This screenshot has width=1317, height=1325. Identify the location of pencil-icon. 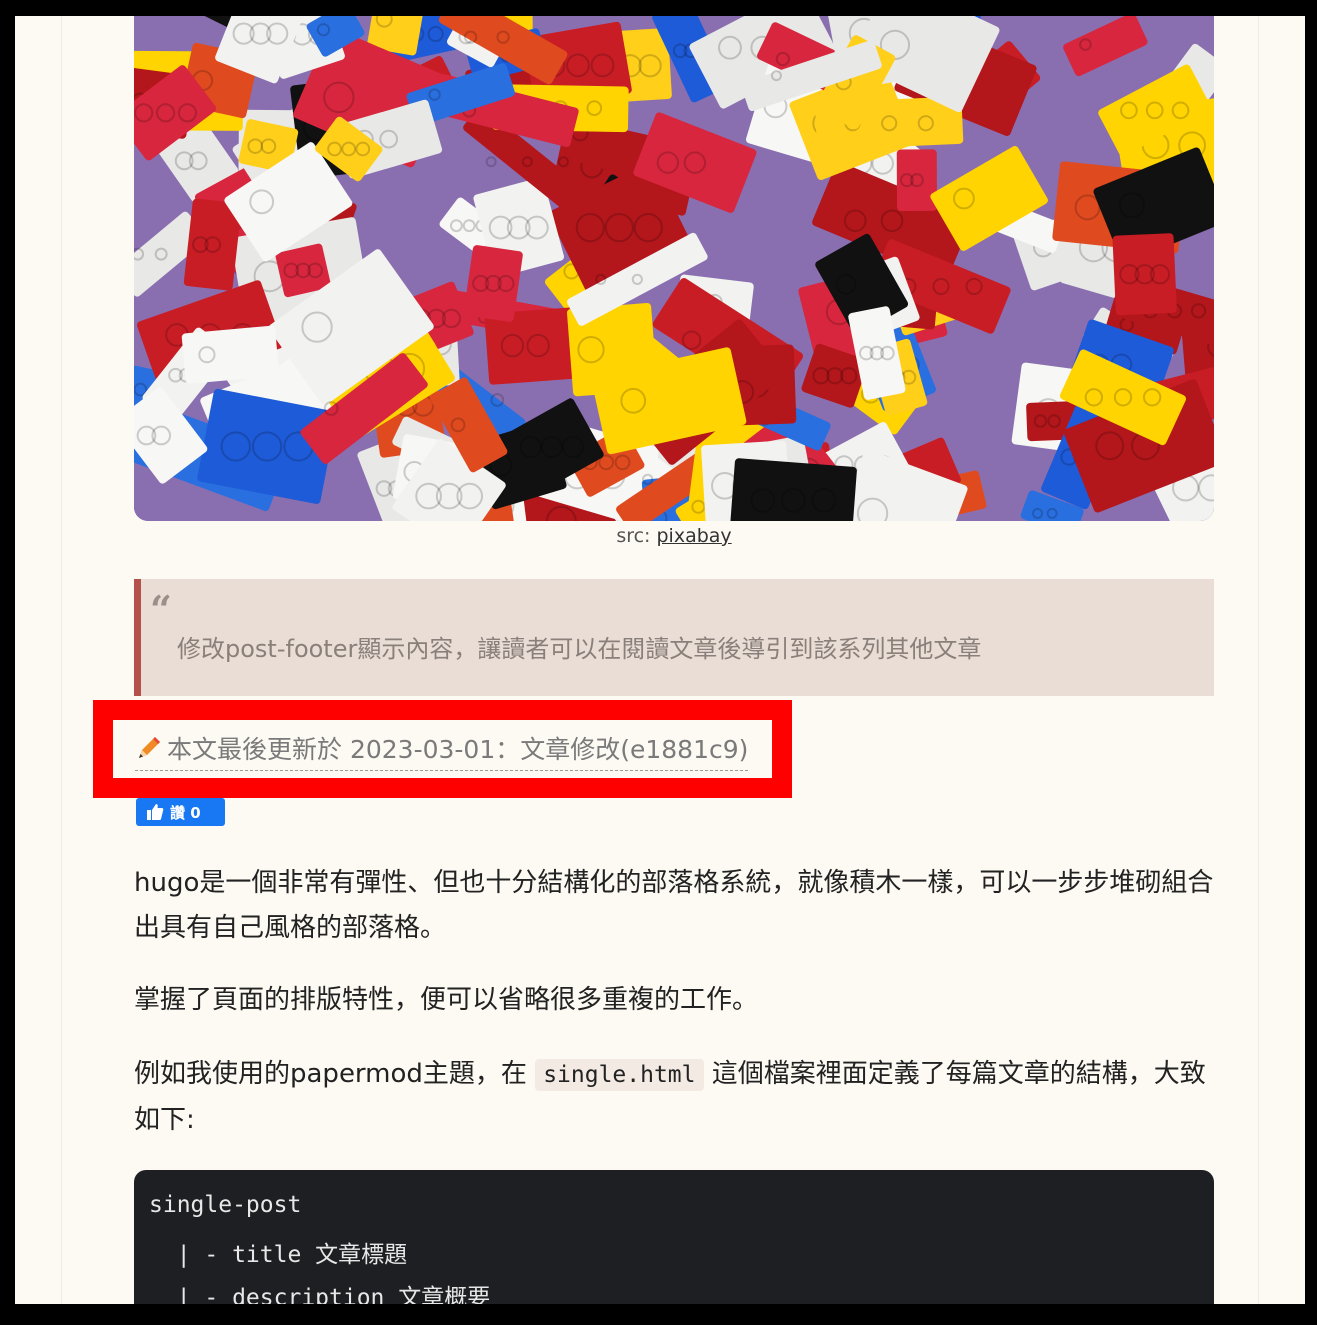
(149, 751).